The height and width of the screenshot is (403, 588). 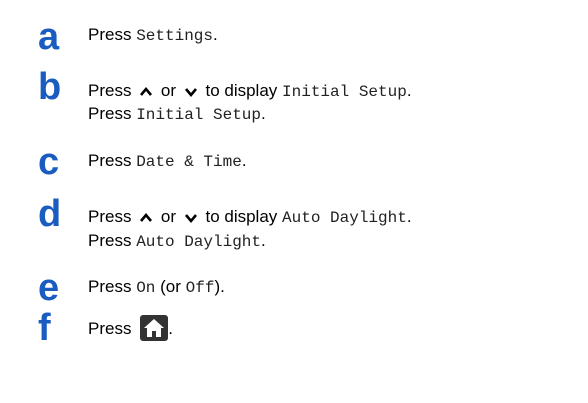 What do you see at coordinates (130, 327) in the screenshot?
I see `step-text: Press .` at bounding box center [130, 327].